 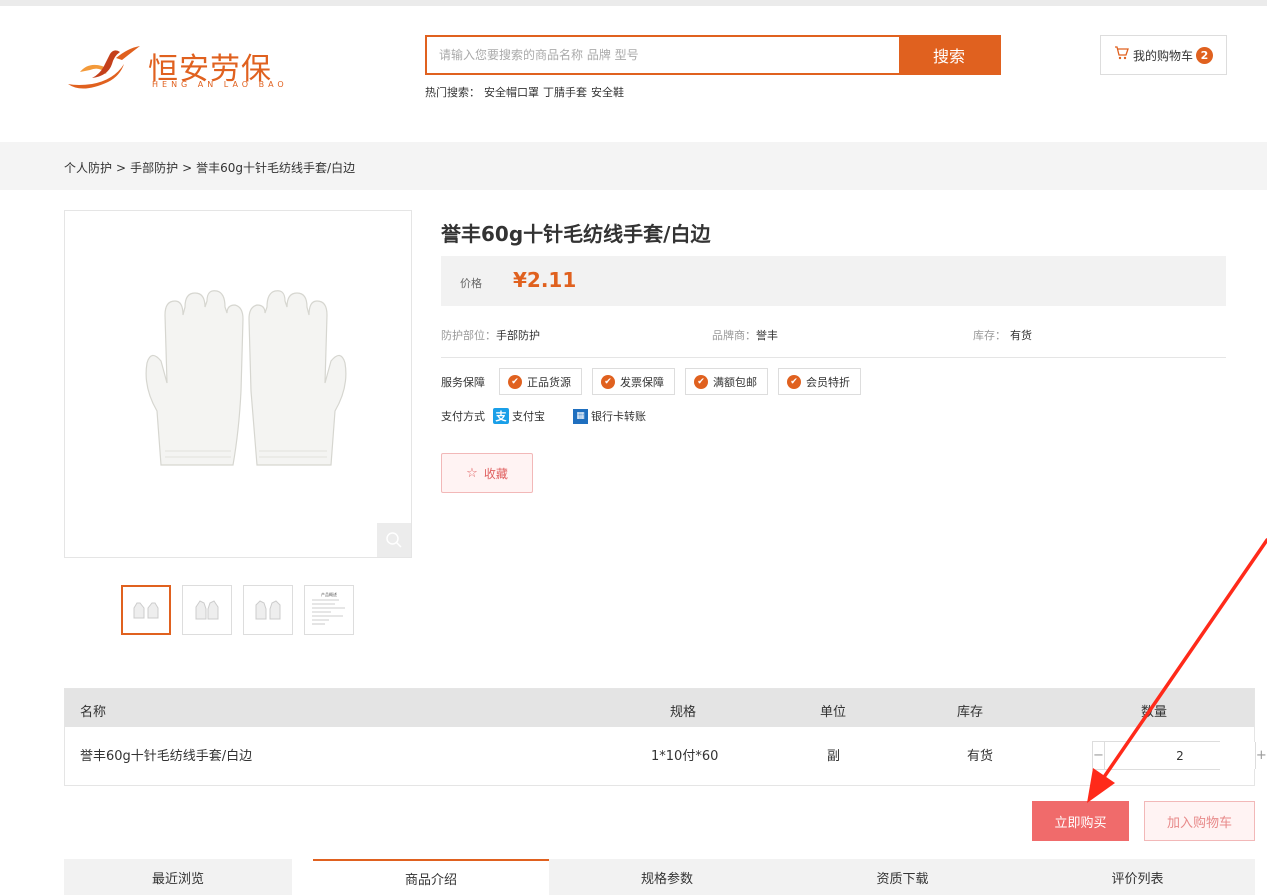 What do you see at coordinates (970, 712) in the screenshot?
I see `column-header-stock: 库存` at bounding box center [970, 712].